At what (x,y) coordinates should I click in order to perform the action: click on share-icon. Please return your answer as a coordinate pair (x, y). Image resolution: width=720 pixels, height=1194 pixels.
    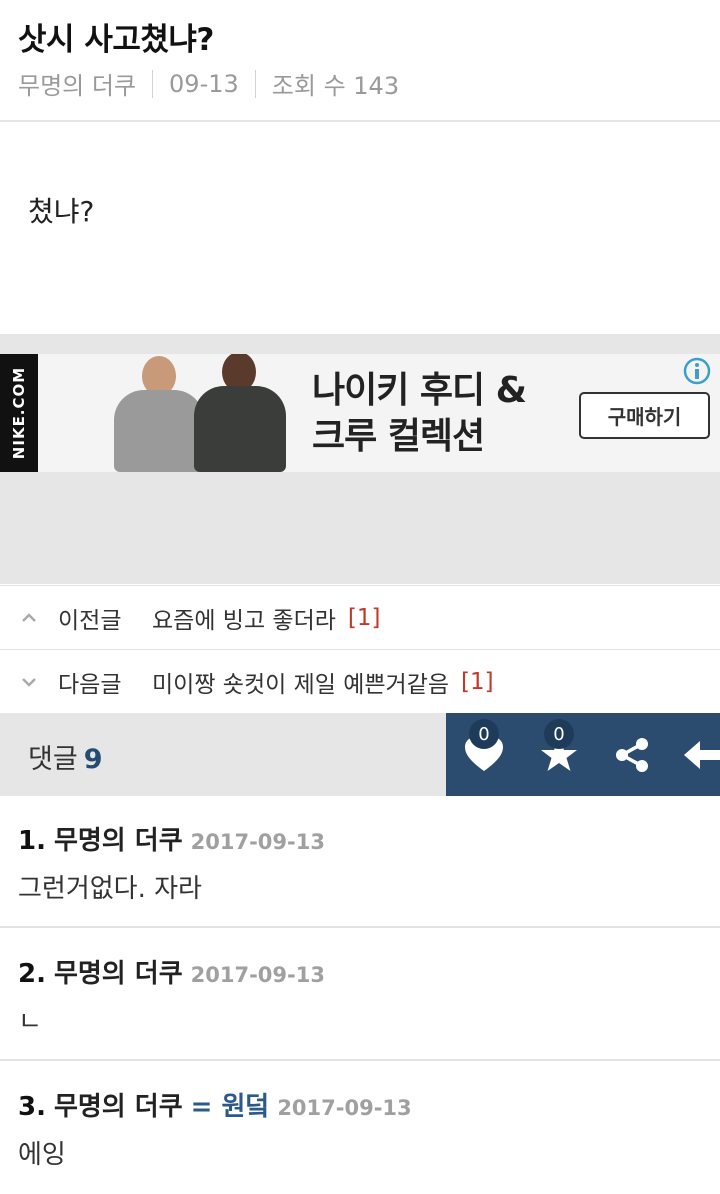
    Looking at the image, I should click on (632, 755).